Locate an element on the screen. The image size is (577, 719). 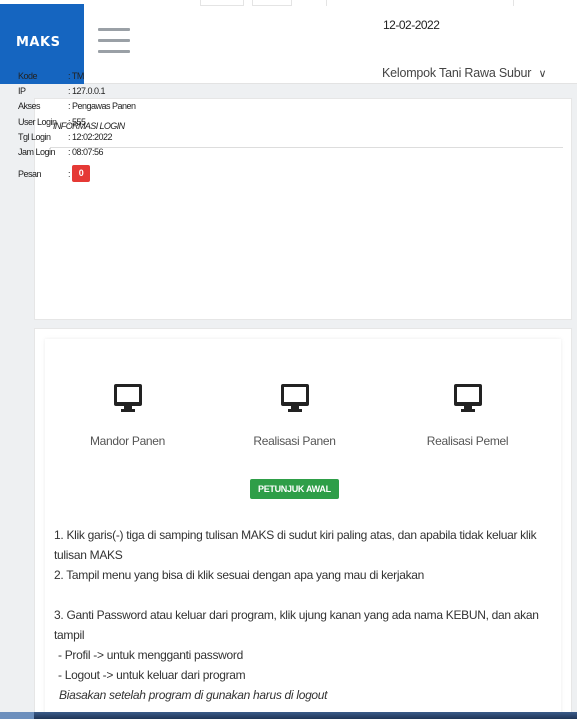
menu-item-label: Realisasi Pemel is located at coordinates (467, 441).